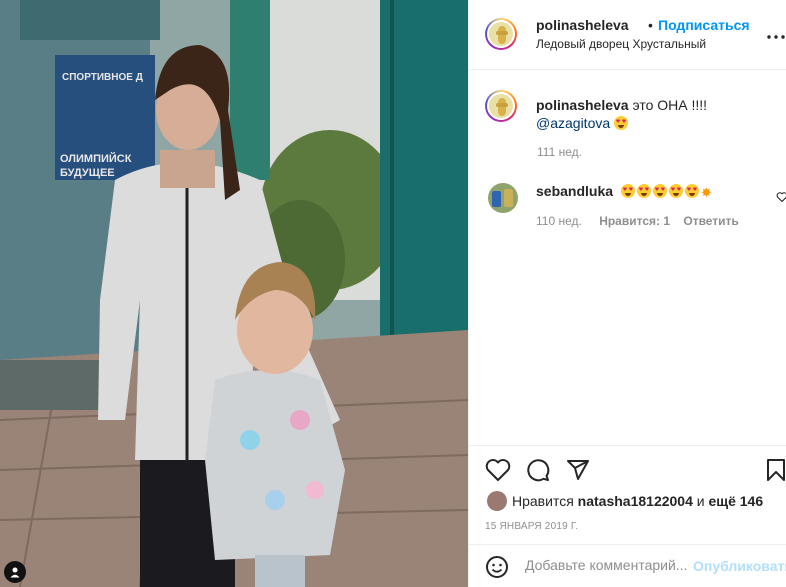  I want to click on comment-meta: 110 нед. Нравится: 1 Ответить, so click(637, 221).